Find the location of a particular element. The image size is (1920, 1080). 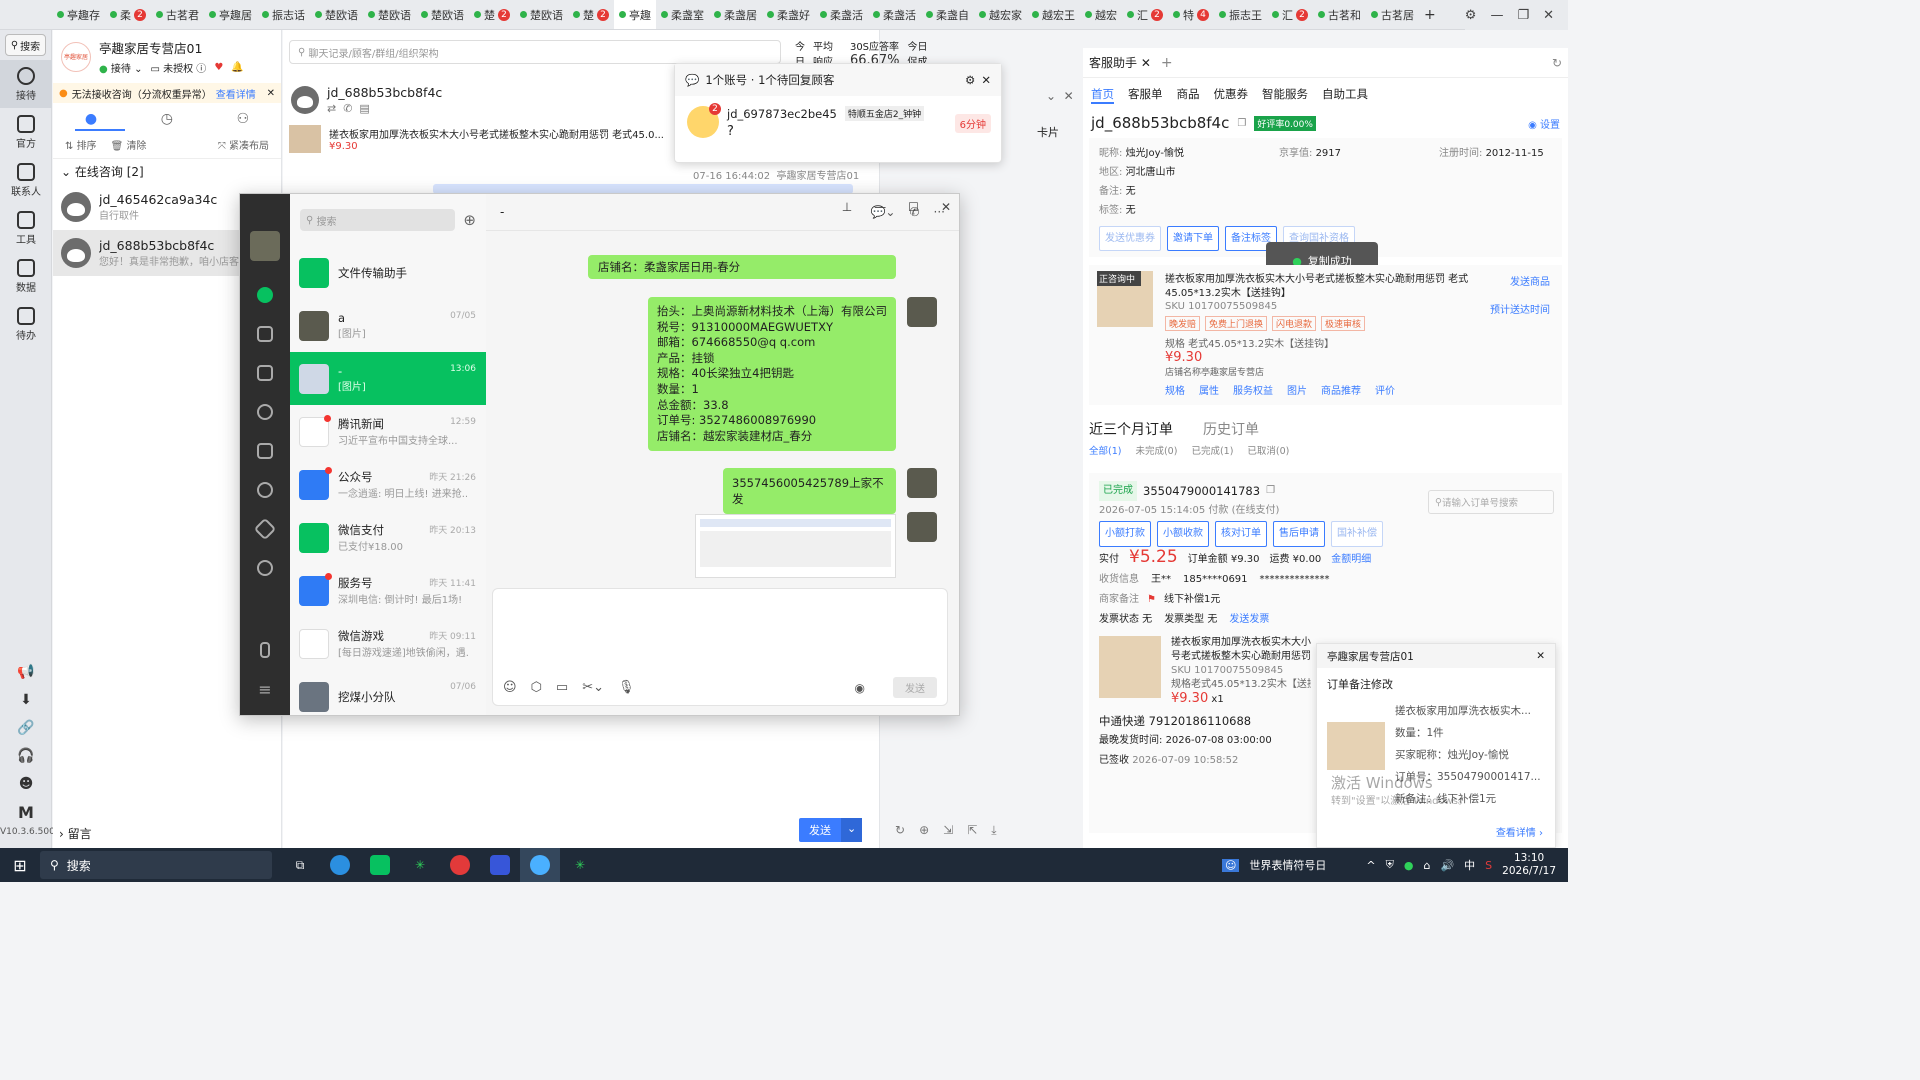

settings-icon: ⚙ is located at coordinates (1471, 15).